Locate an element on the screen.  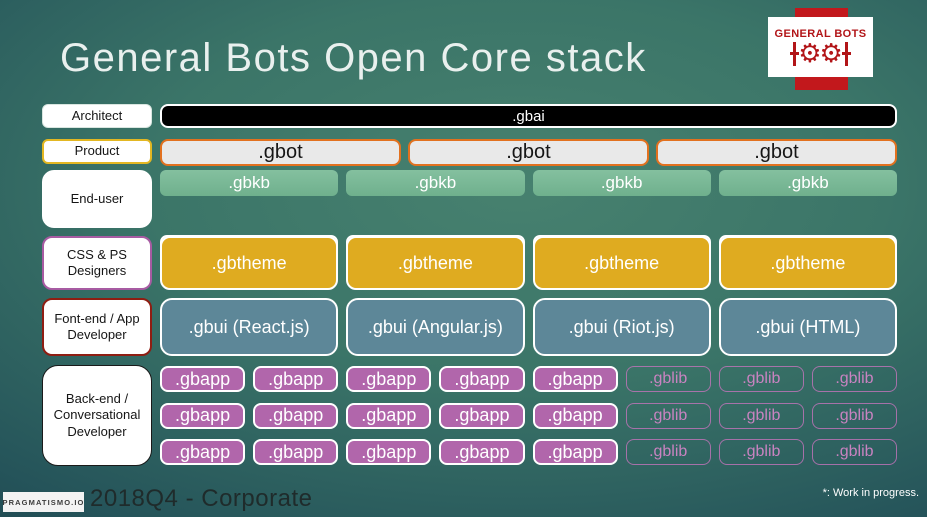
gbai-bar: .gbai is located at coordinates (528, 116).